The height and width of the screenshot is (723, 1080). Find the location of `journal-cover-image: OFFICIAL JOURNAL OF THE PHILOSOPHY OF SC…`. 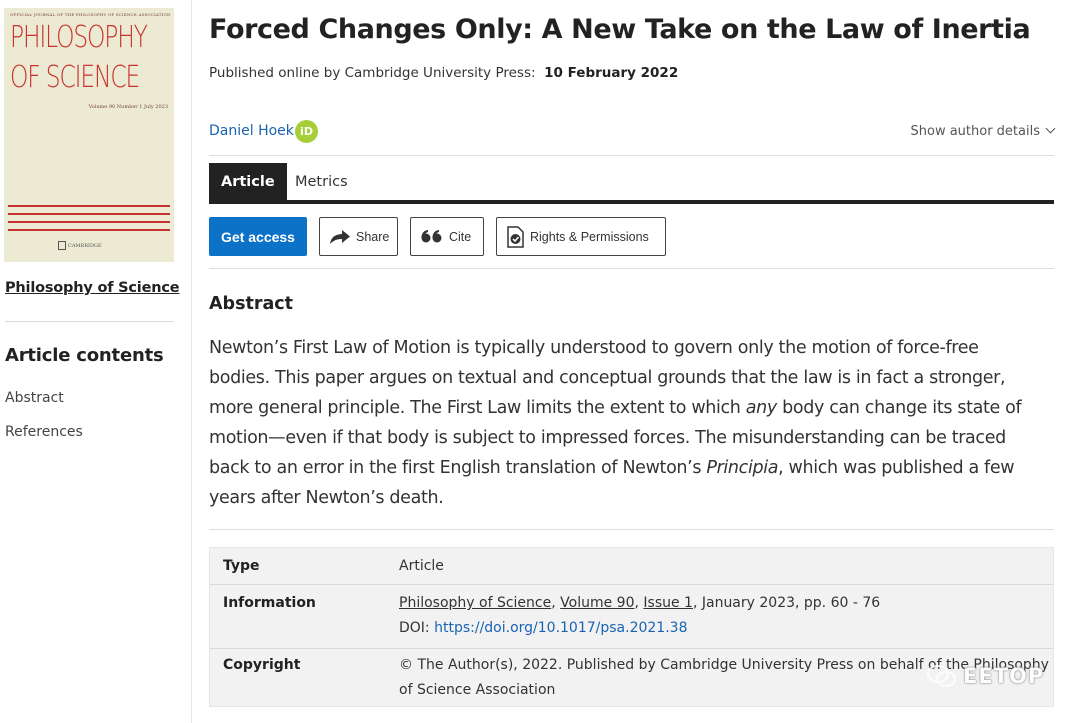

journal-cover-image: OFFICIAL JOURNAL OF THE PHILOSOPHY OF SC… is located at coordinates (89, 135).